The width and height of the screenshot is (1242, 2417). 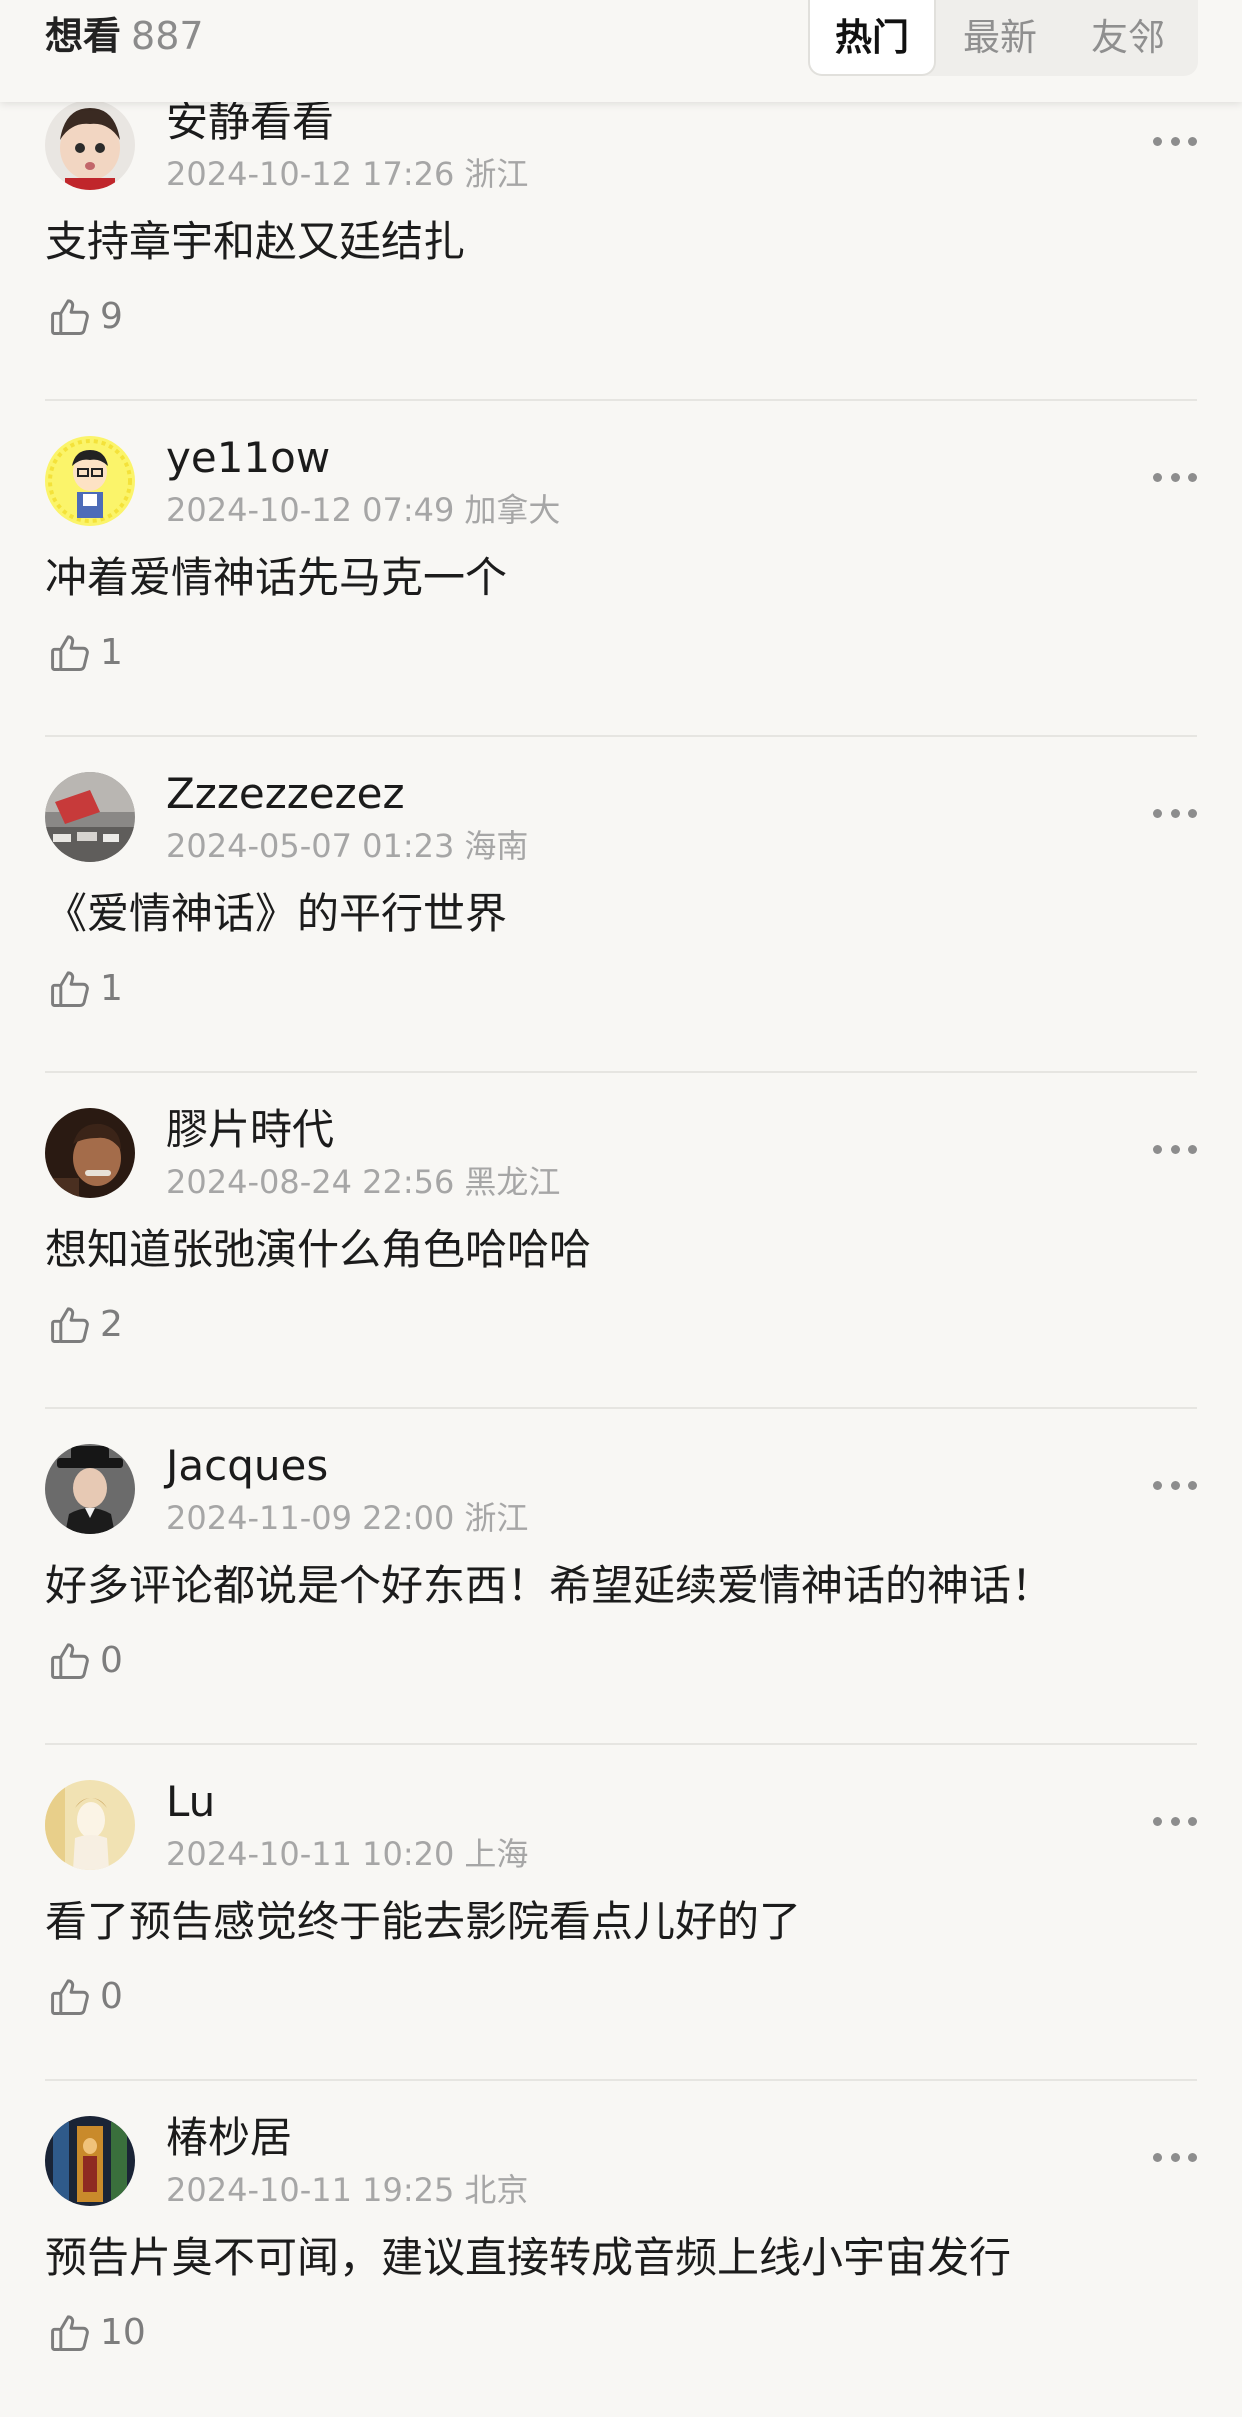 What do you see at coordinates (528, 2257) in the screenshot?
I see `comment-text: 预告片臭不可闻，建议直接转成音频上线小宇宙发行` at bounding box center [528, 2257].